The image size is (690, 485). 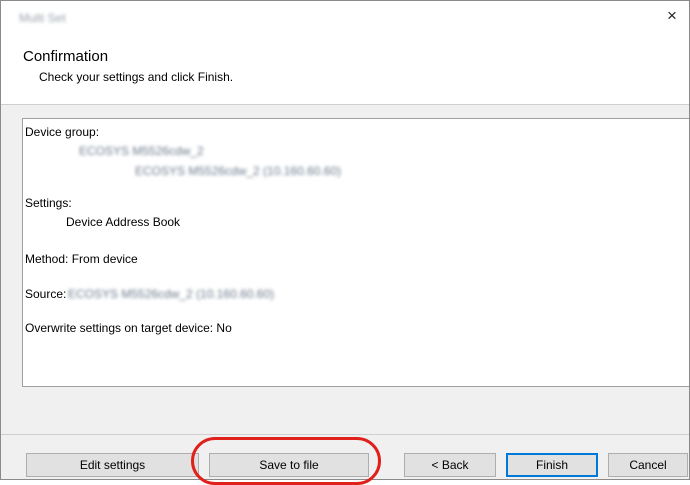 I want to click on edit-settings-button: Edit settings, so click(x=112, y=465).